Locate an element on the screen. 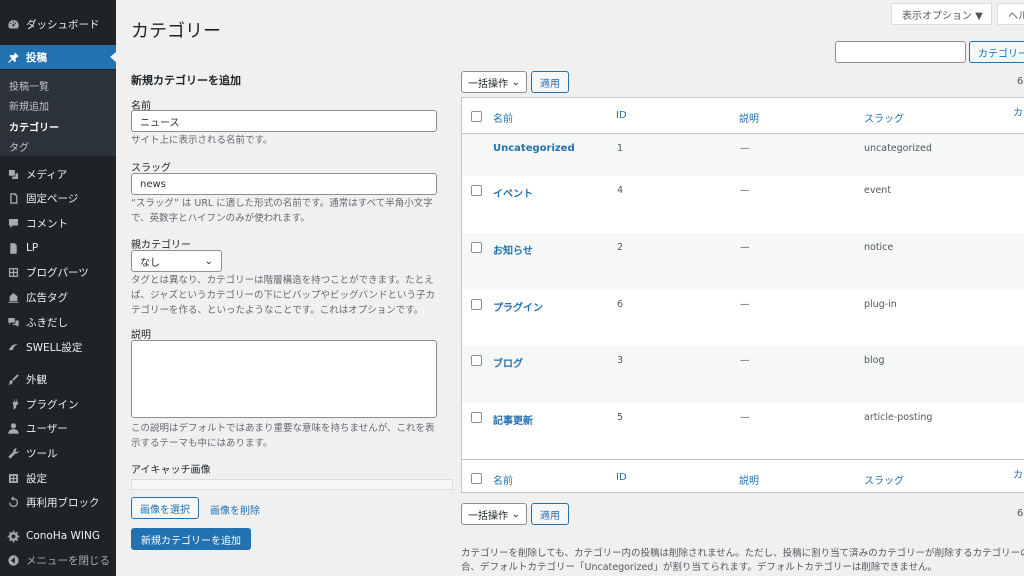  table-row: お知らせ 2 — notice is located at coordinates (743, 261).